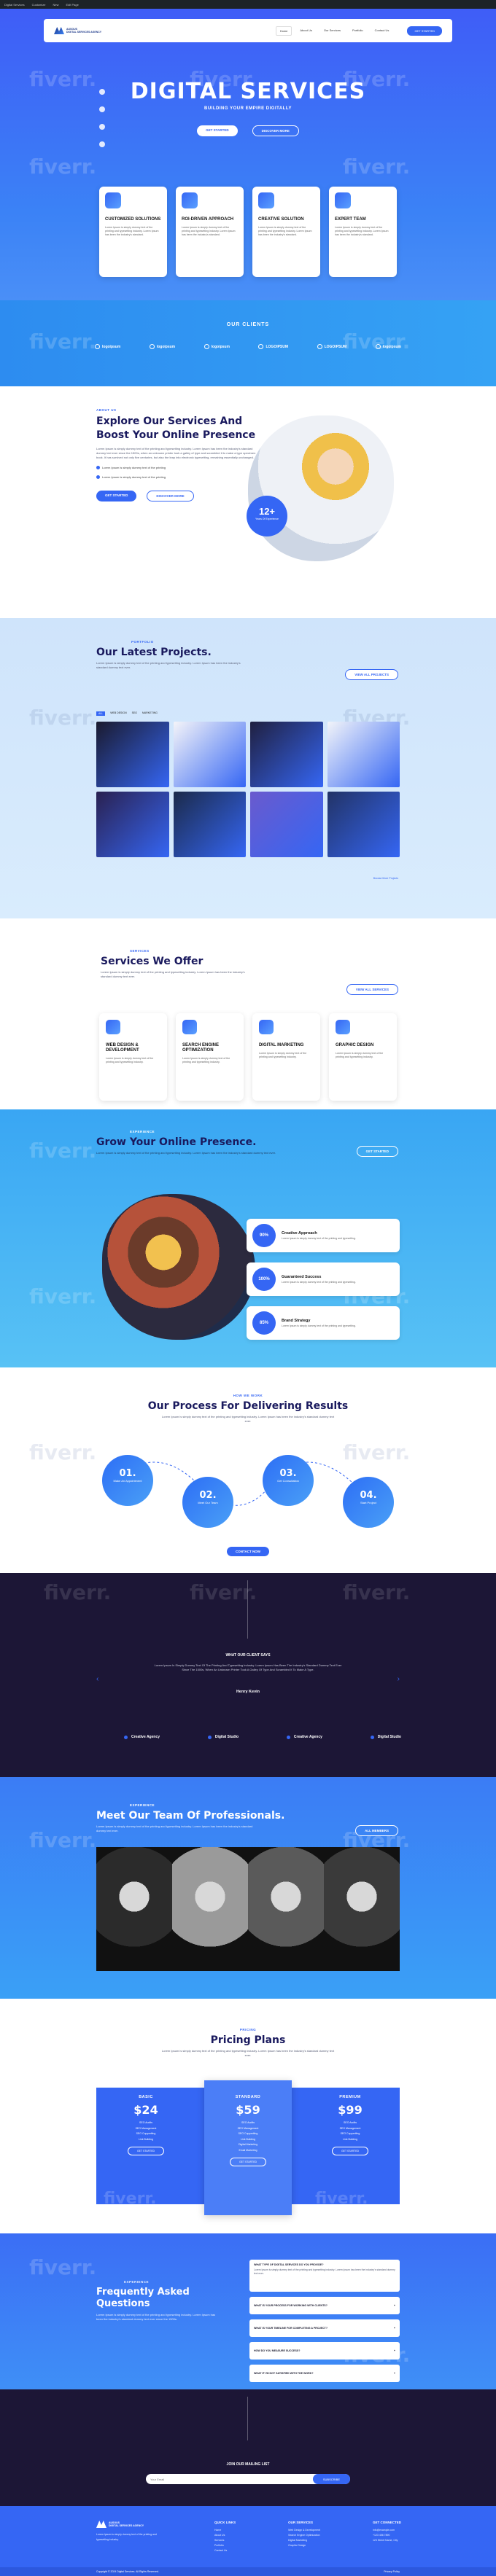 Image resolution: width=496 pixels, height=2576 pixels. What do you see at coordinates (134, 713) in the screenshot?
I see `filter-seo: SEO` at bounding box center [134, 713].